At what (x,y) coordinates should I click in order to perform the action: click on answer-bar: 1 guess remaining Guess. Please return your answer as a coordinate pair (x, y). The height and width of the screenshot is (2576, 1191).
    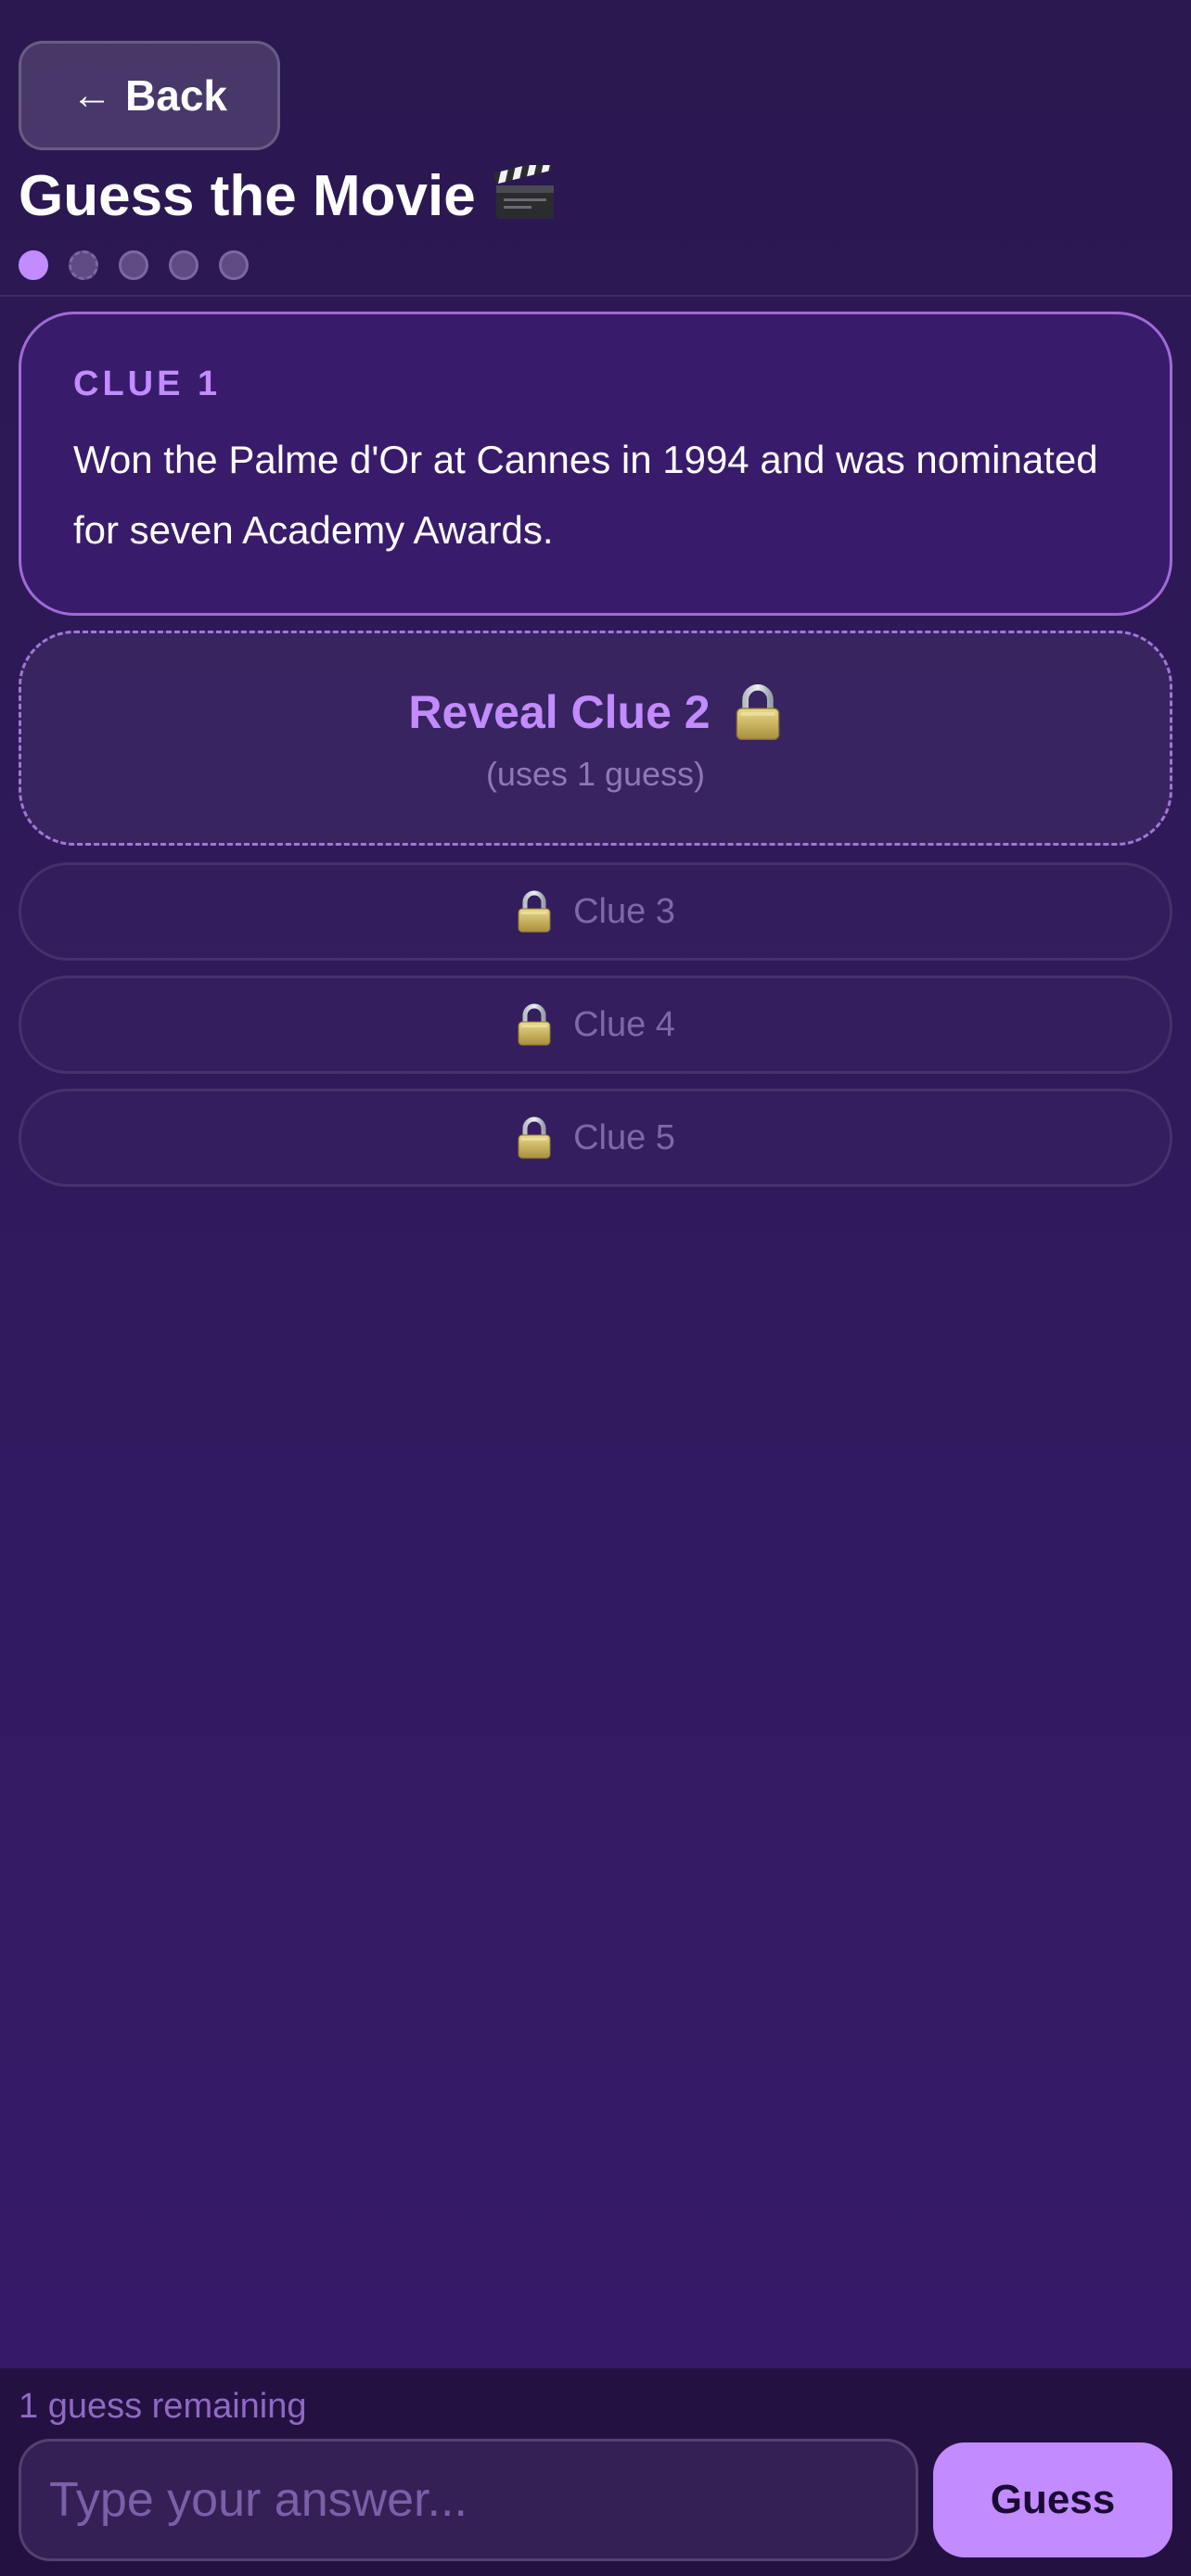
    Looking at the image, I should click on (595, 2472).